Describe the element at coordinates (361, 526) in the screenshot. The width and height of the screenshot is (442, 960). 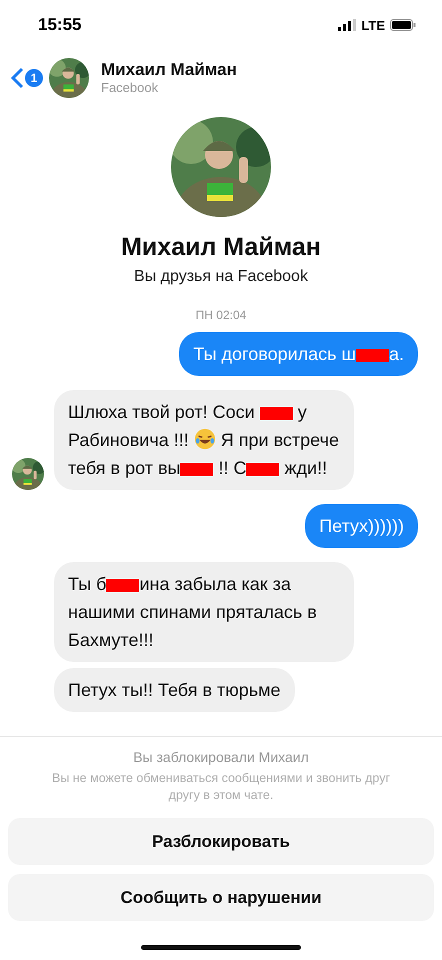
I see `sent-message: Петух))))))` at that location.